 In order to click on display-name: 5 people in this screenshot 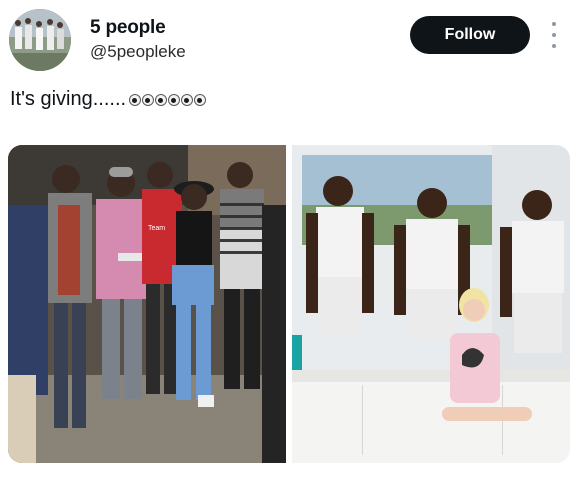, I will do `click(128, 28)`.